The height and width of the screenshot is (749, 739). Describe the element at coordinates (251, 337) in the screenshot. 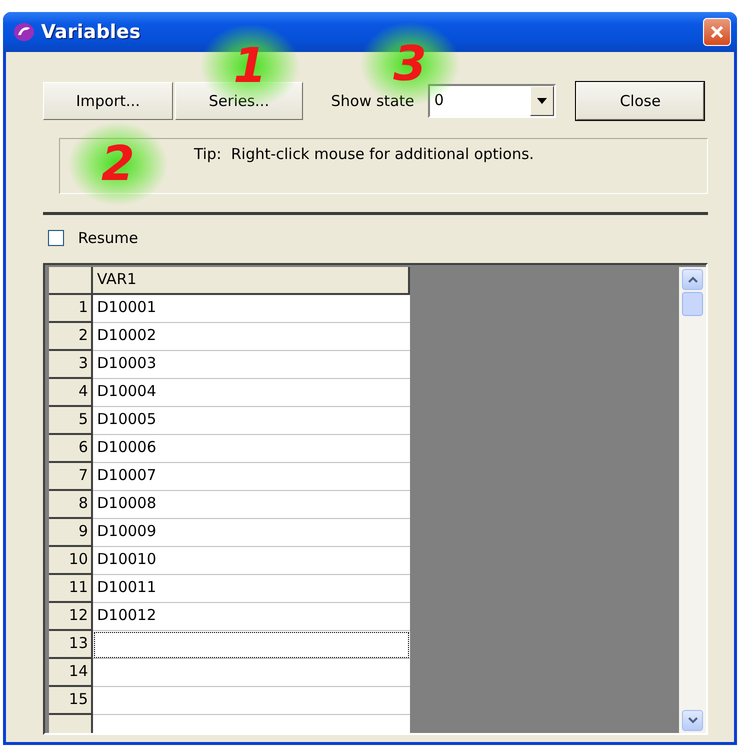

I see `table-cell: D10002` at that location.